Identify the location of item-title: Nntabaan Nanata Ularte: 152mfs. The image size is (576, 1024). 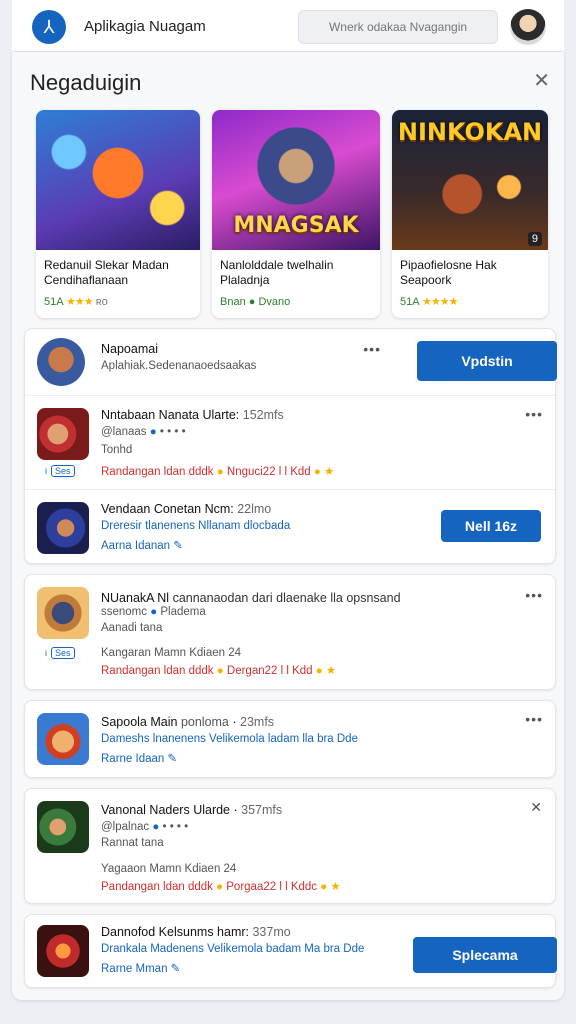
(192, 415).